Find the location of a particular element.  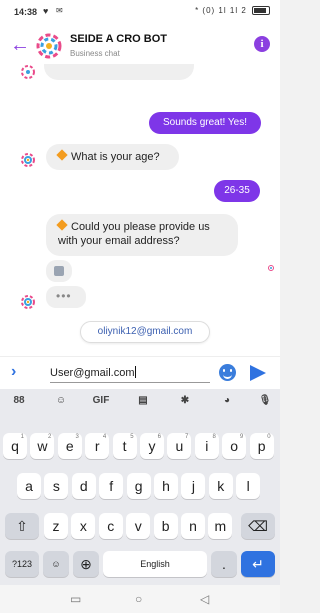

enter-icon: ↵ is located at coordinates (258, 564).